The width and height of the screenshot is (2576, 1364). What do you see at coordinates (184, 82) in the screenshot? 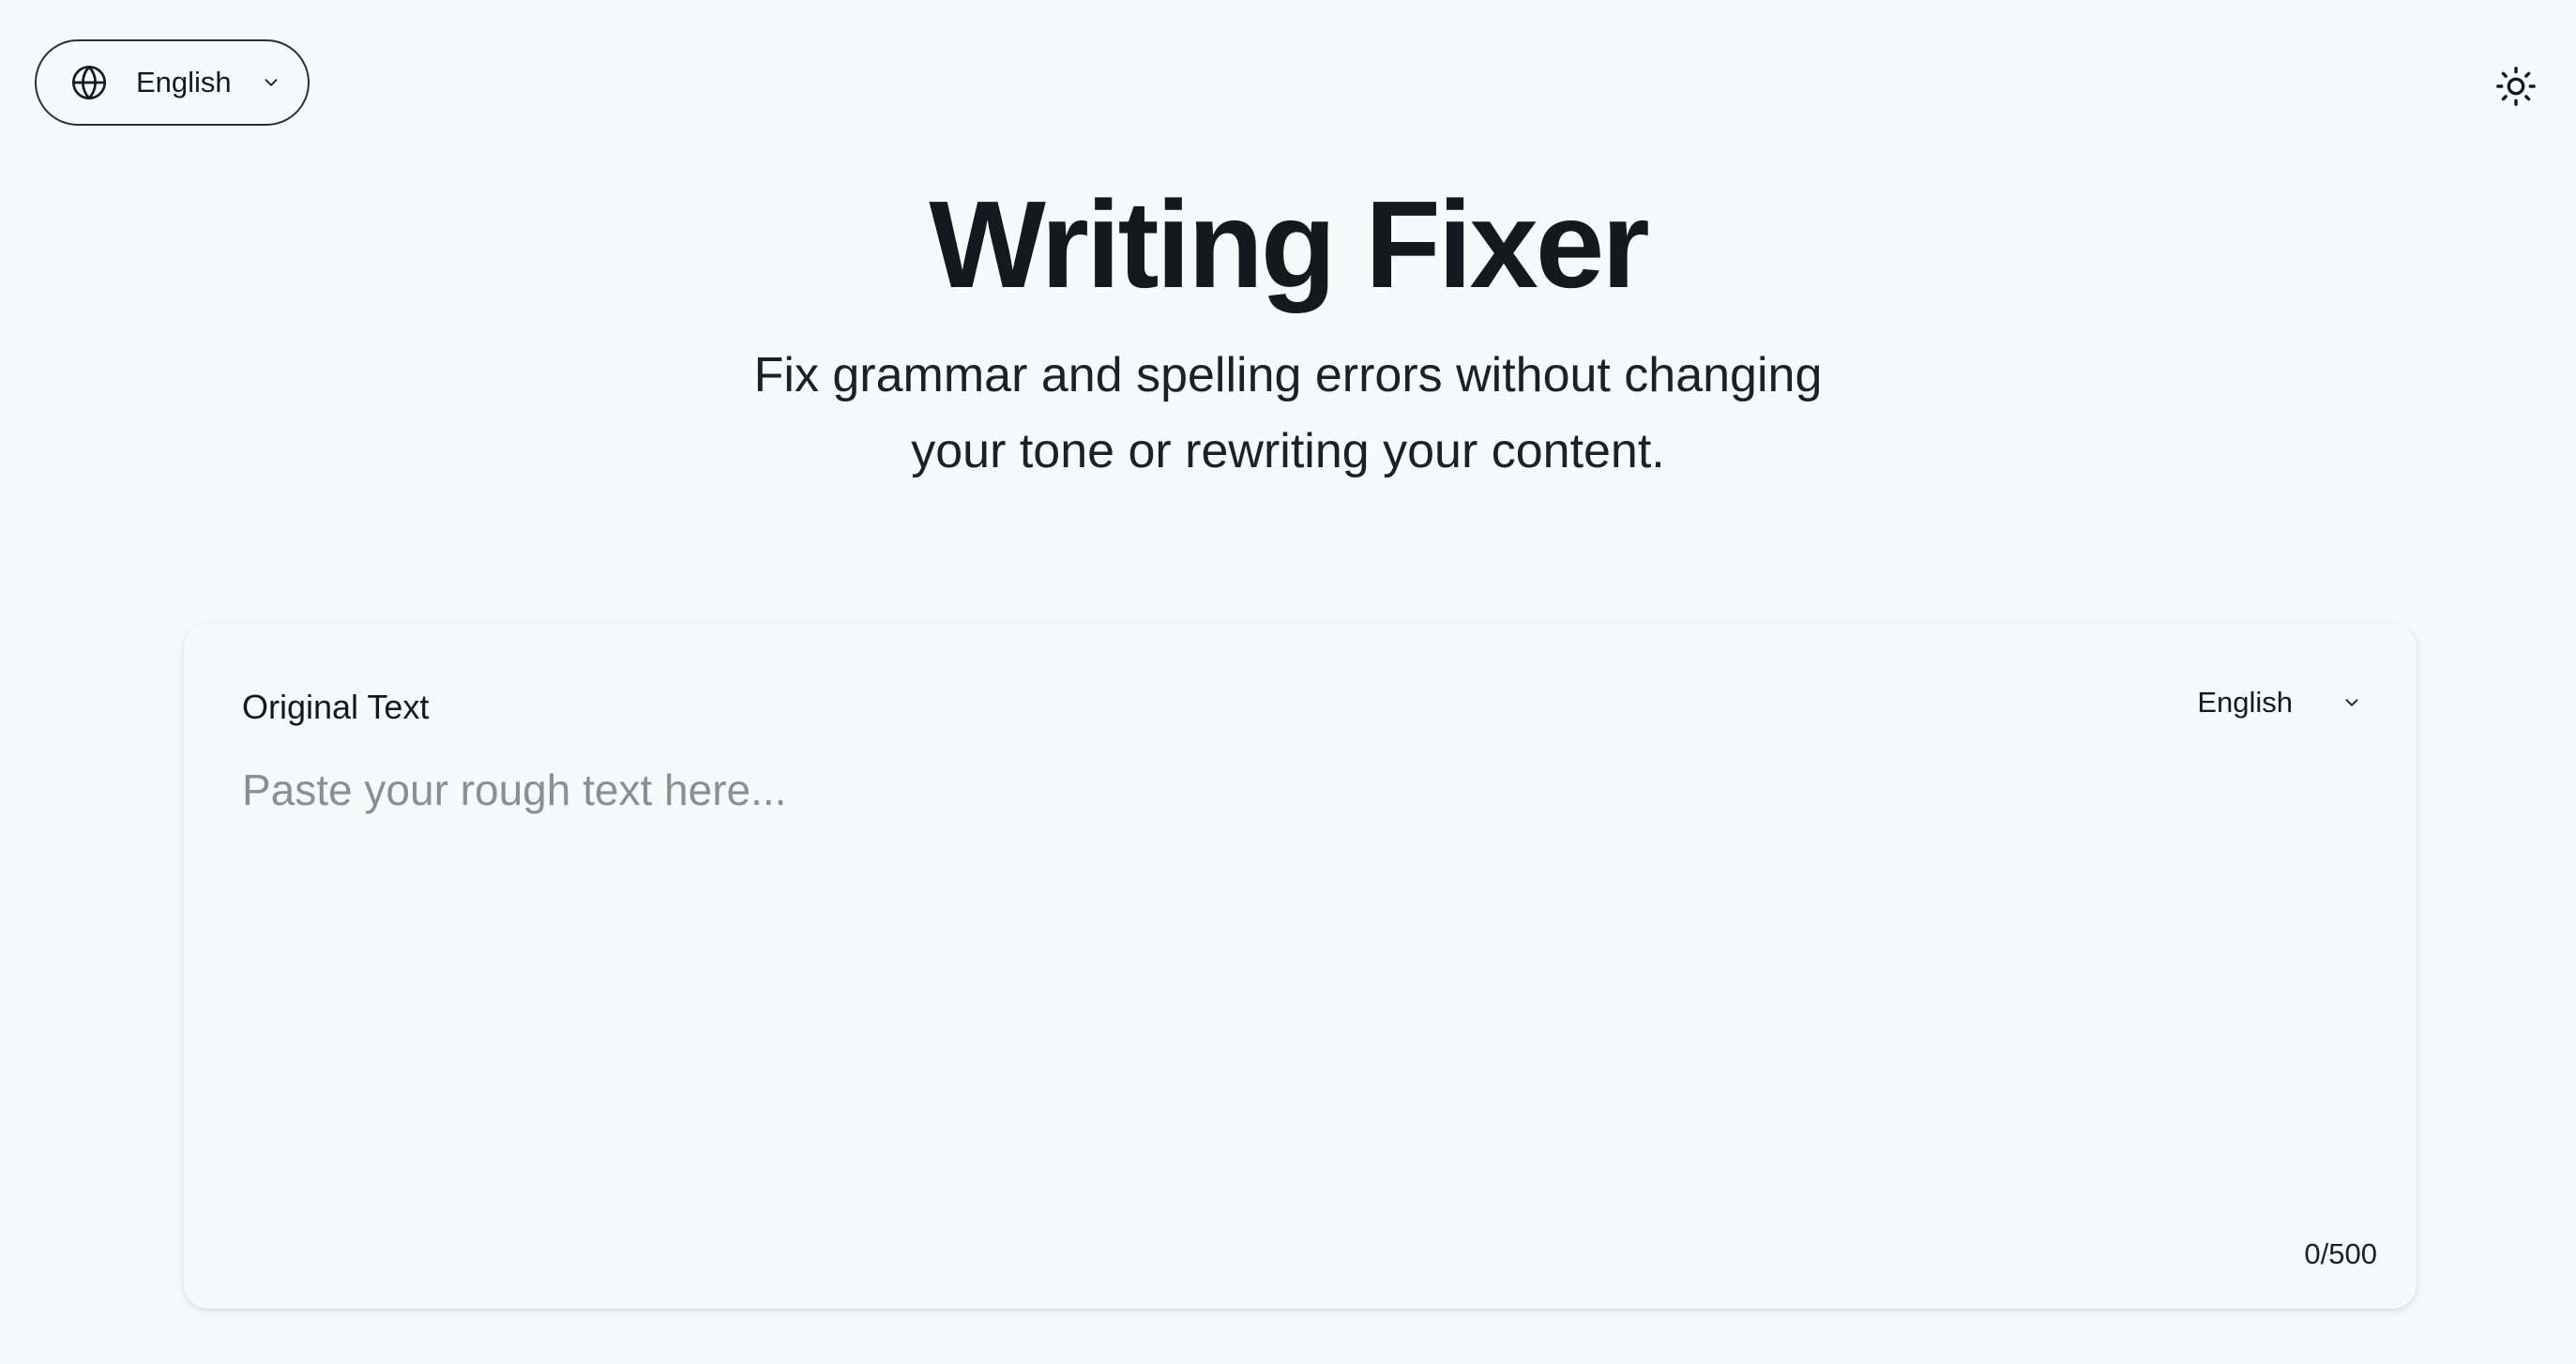
I see `language-selector-label: English` at bounding box center [184, 82].